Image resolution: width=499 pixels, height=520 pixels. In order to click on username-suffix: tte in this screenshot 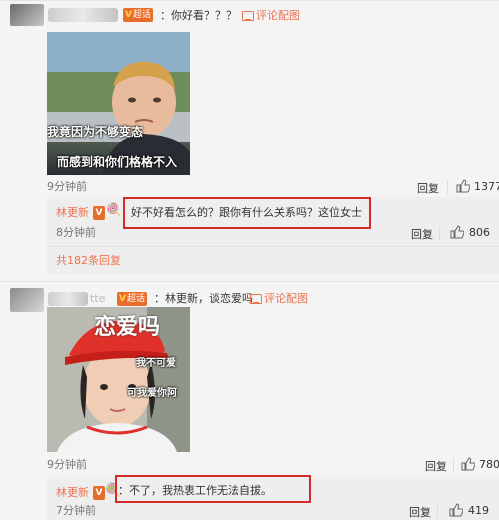, I will do `click(97, 299)`.